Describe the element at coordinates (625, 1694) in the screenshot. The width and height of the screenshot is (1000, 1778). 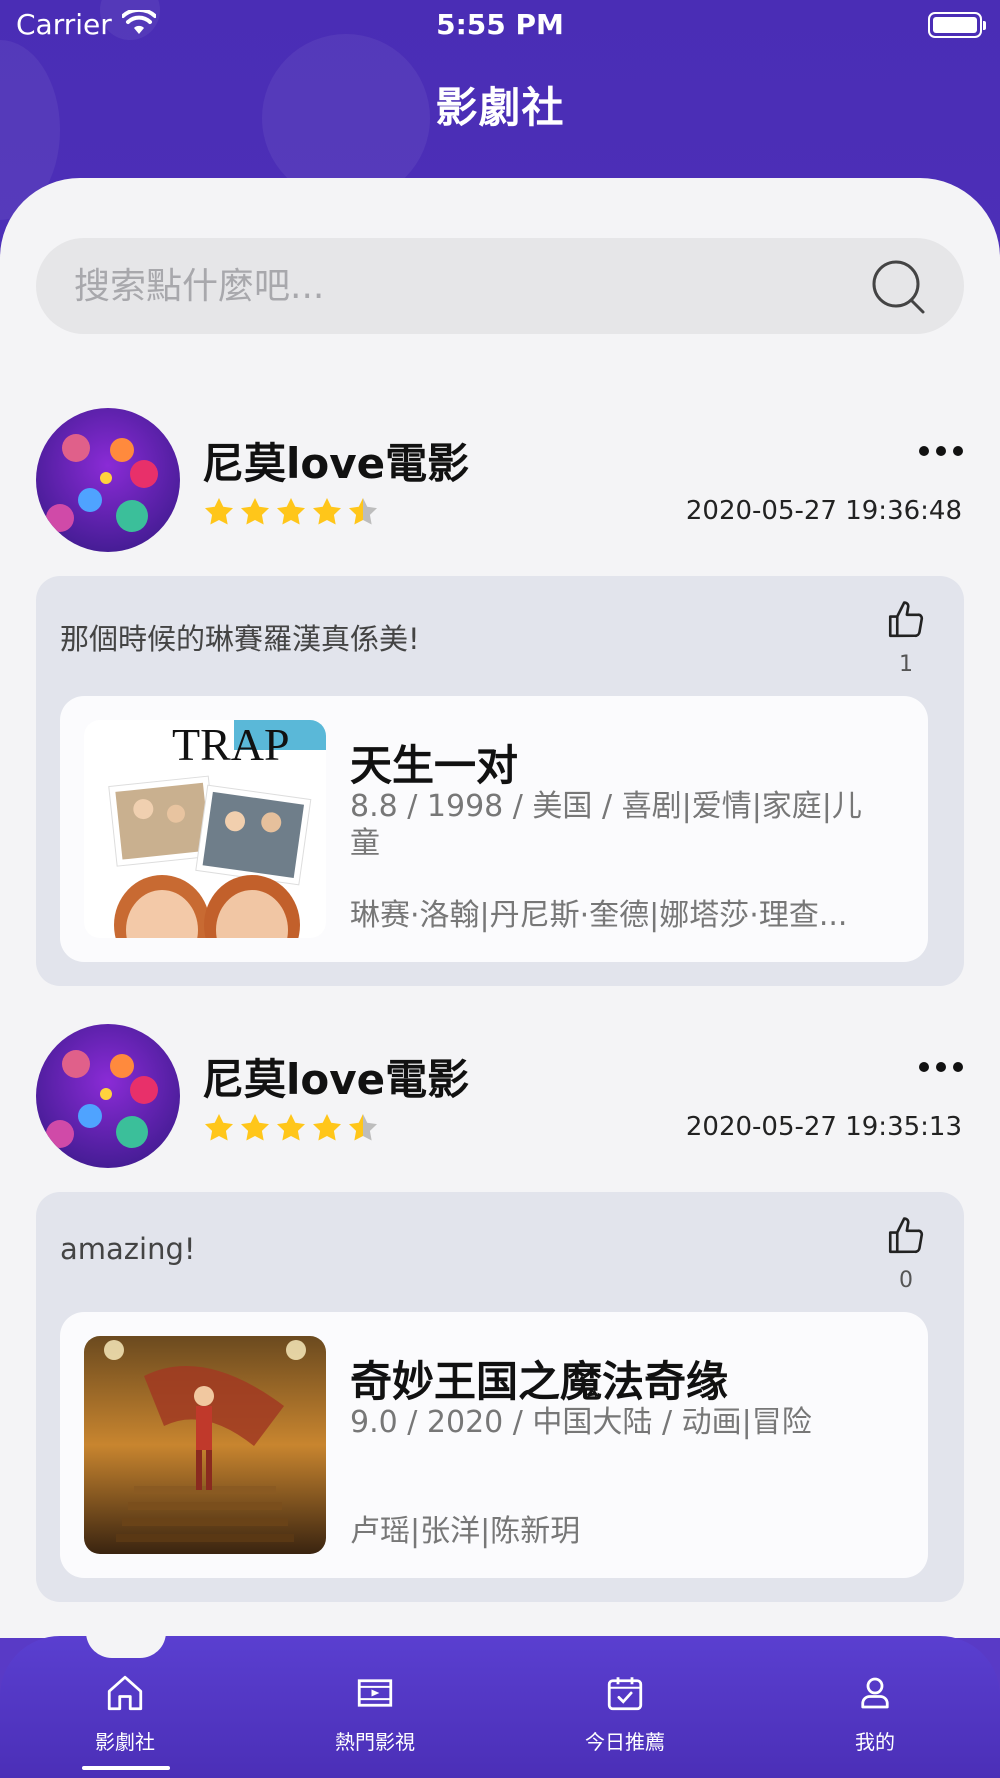
I see `calendar-icon` at that location.